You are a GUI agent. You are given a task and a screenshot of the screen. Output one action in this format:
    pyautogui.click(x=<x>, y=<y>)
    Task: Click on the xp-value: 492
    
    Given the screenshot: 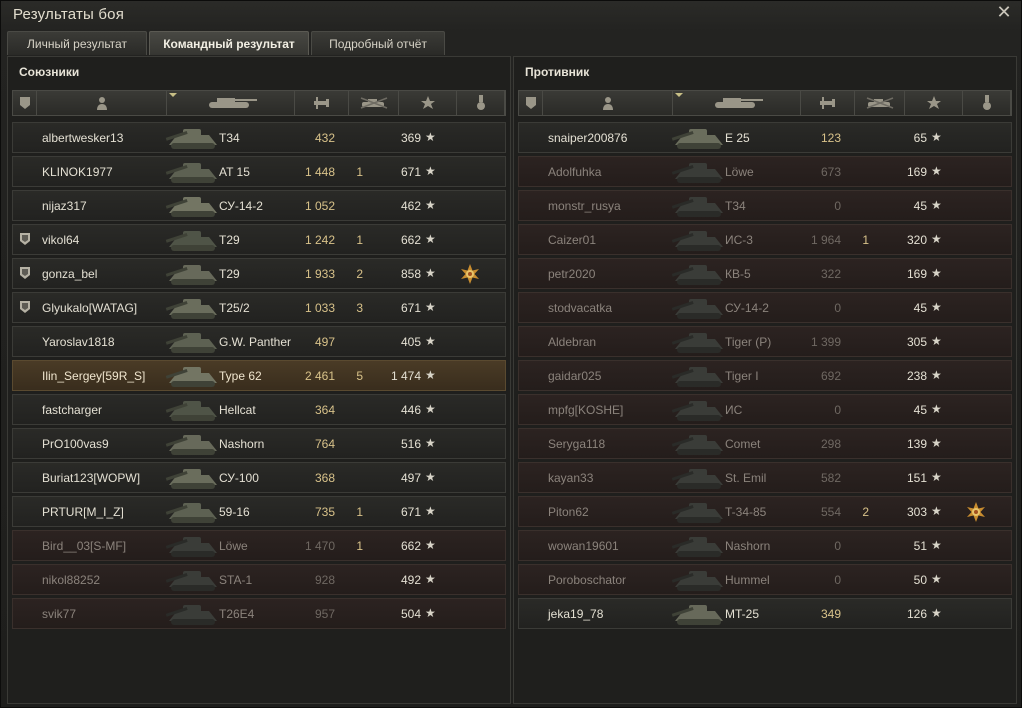 What is the action you would take?
    pyautogui.click(x=410, y=580)
    